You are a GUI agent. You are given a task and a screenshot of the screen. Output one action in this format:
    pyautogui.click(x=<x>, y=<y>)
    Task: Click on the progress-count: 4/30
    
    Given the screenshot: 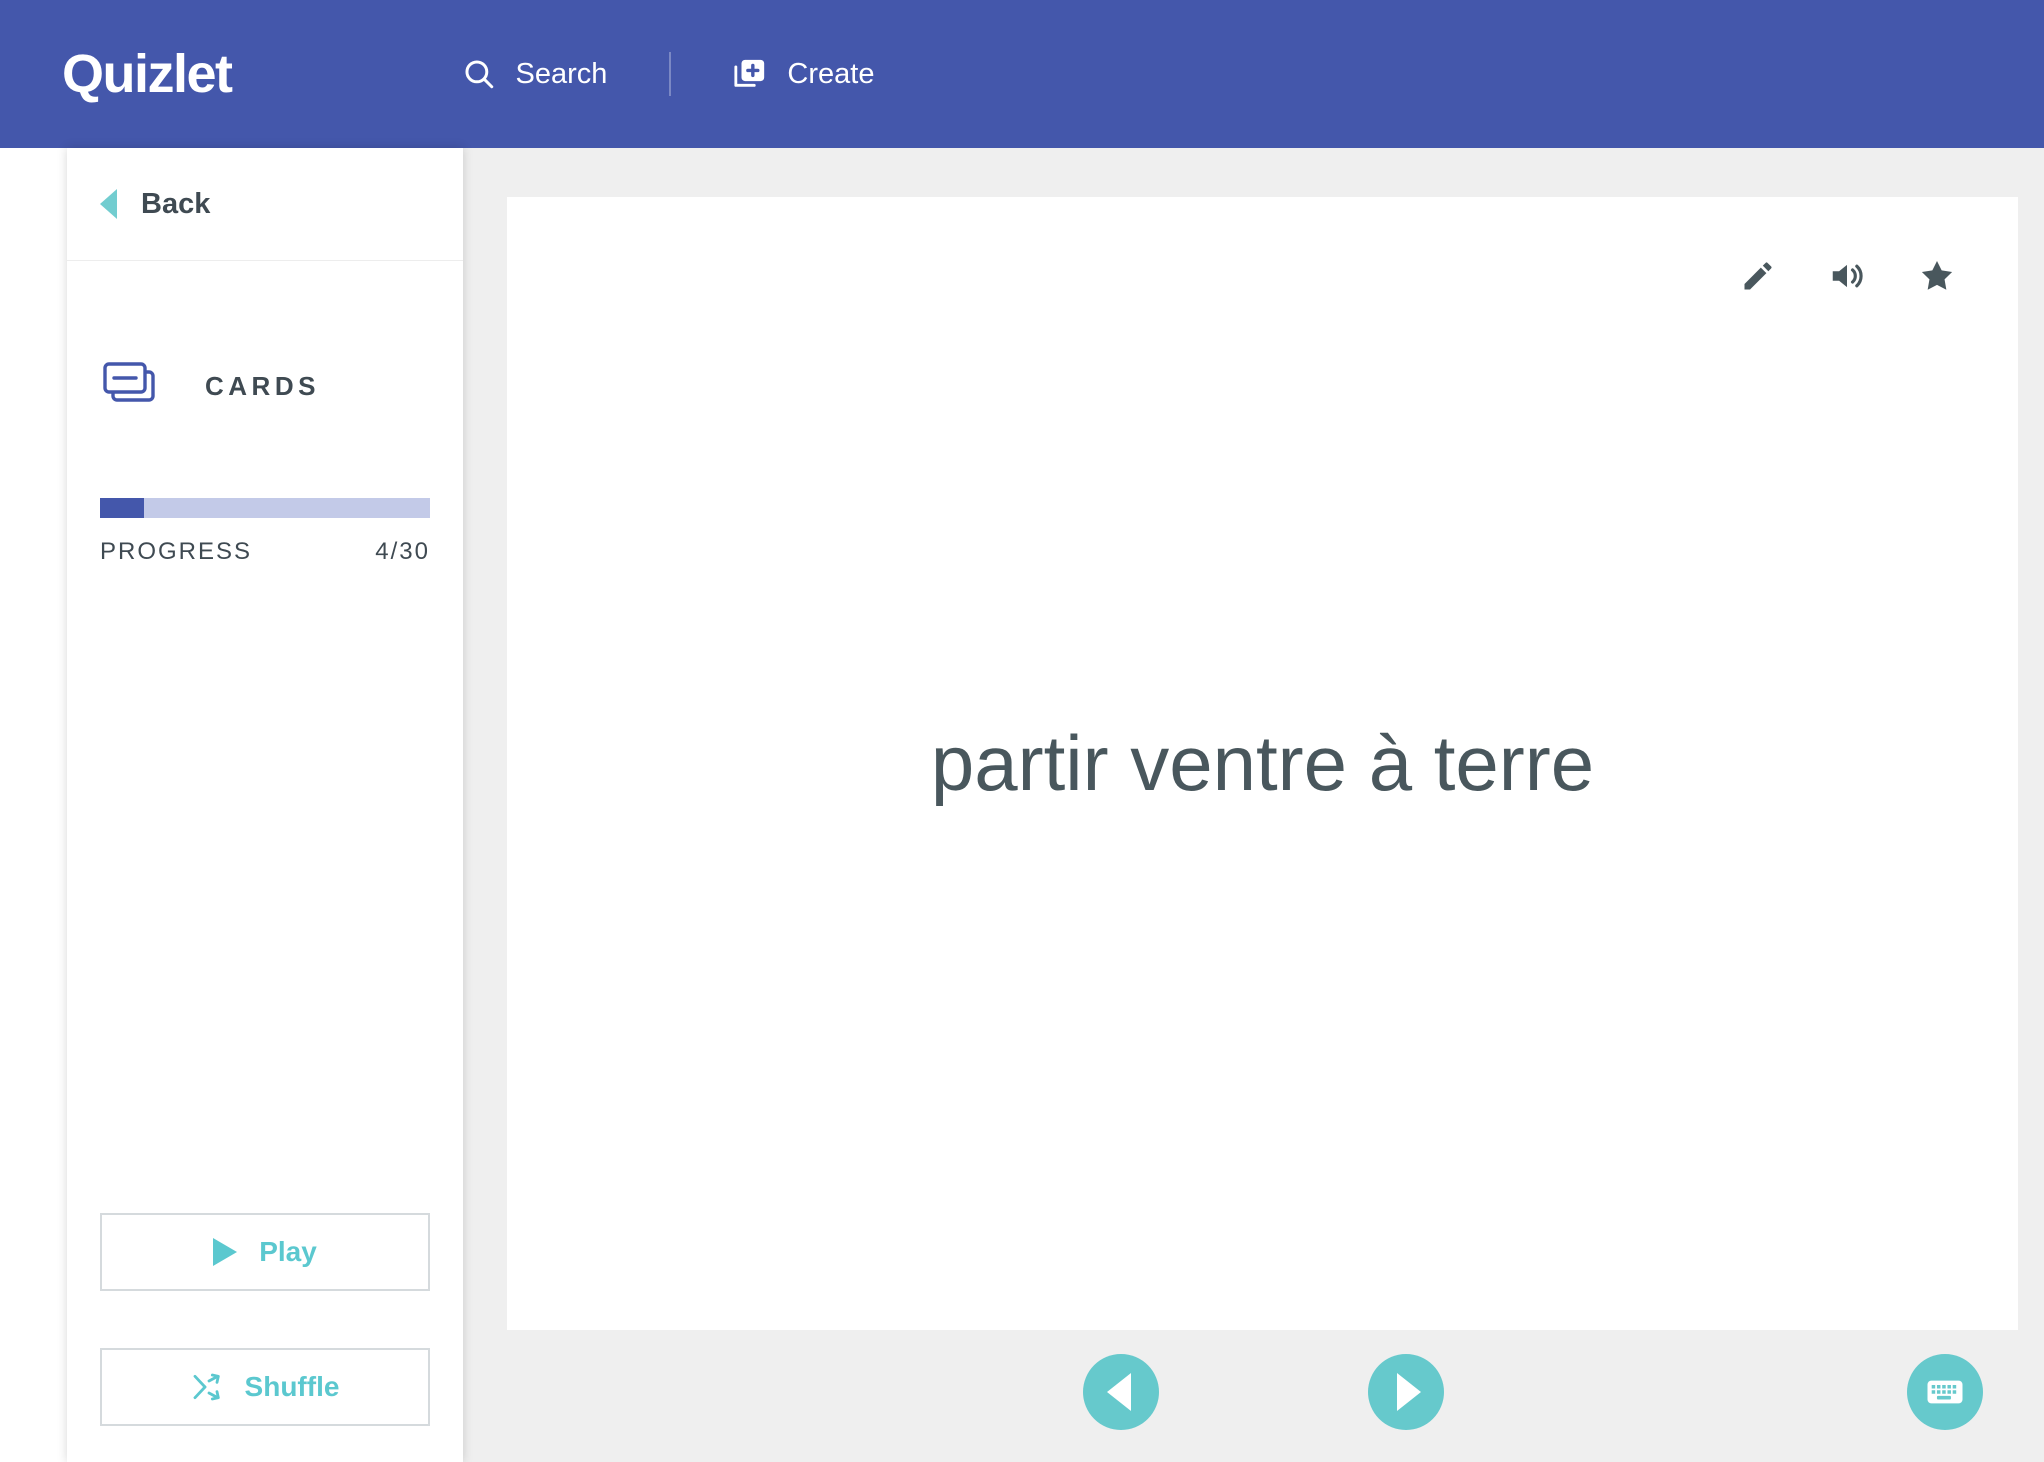 What is the action you would take?
    pyautogui.click(x=402, y=551)
    